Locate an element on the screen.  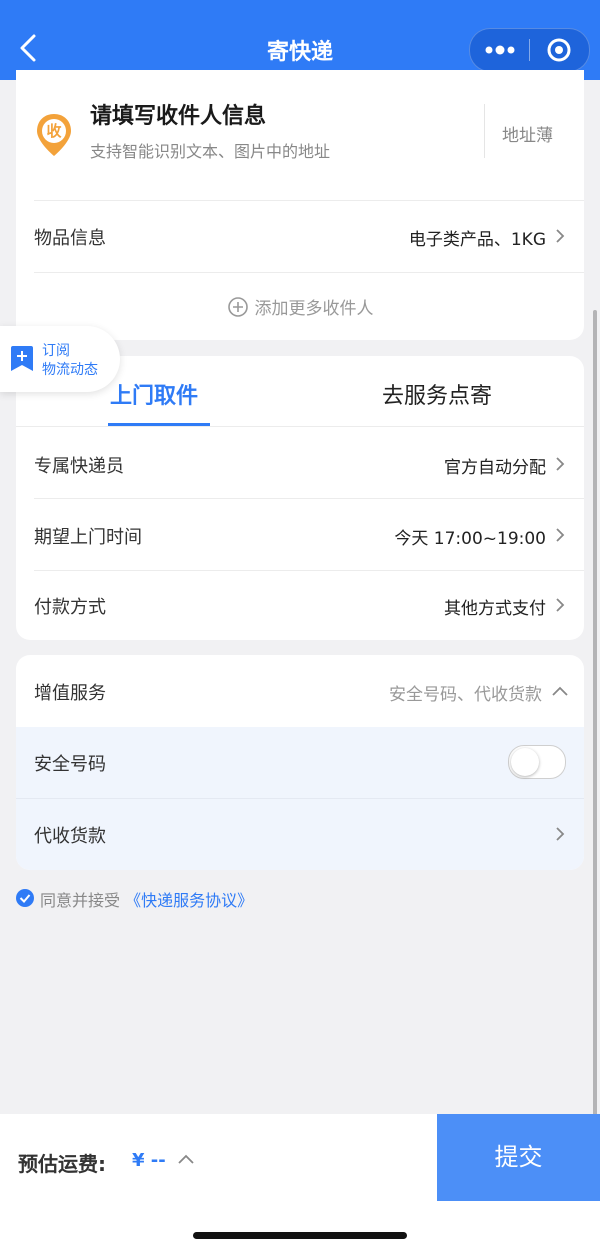
value-added-panel: 安全号码 代收货款 is located at coordinates (300, 798).